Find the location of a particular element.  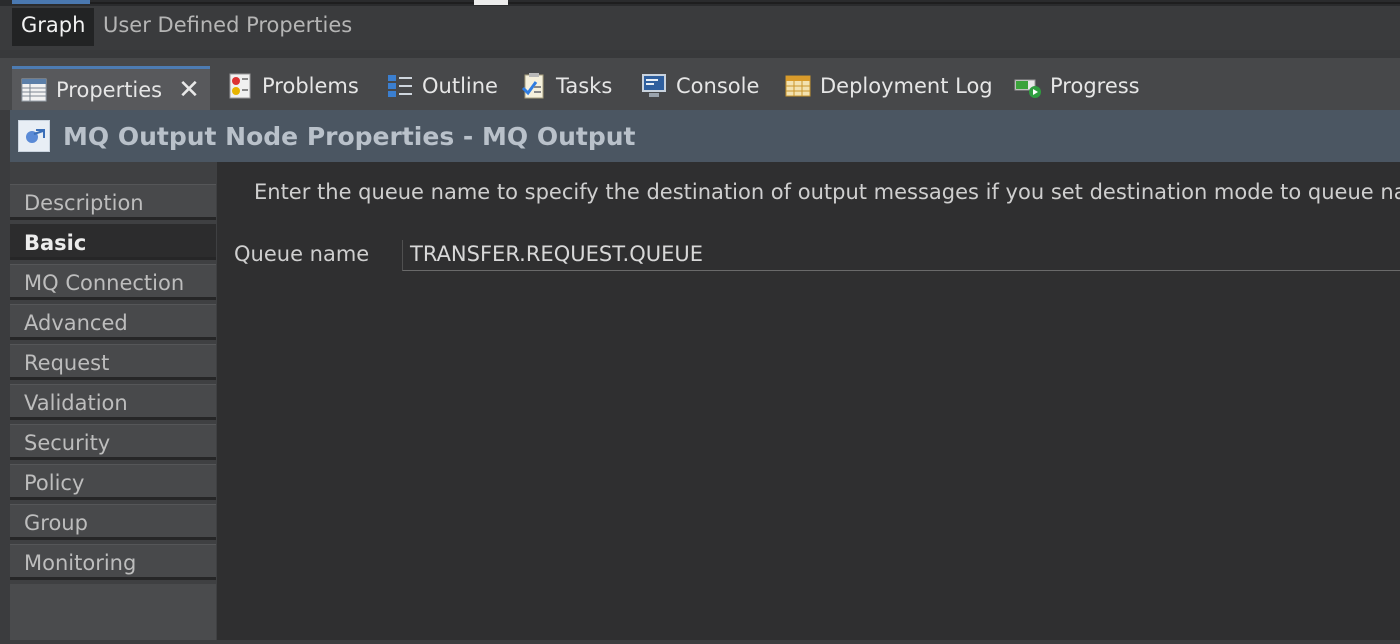

editor-fragment is located at coordinates (491, 2).